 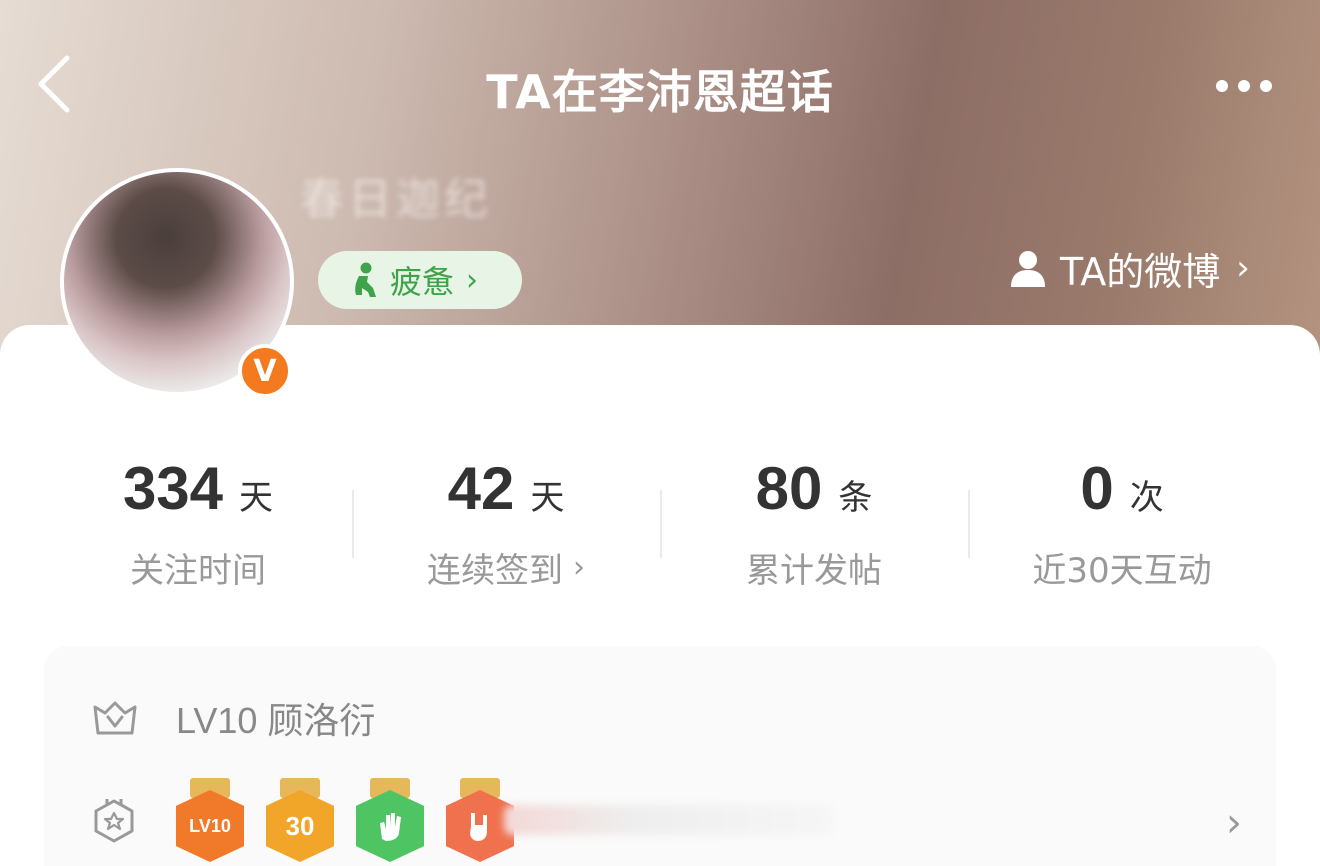 What do you see at coordinates (506, 530) in the screenshot?
I see `stat-checkin-streak: 42 天 连续签到 ›` at bounding box center [506, 530].